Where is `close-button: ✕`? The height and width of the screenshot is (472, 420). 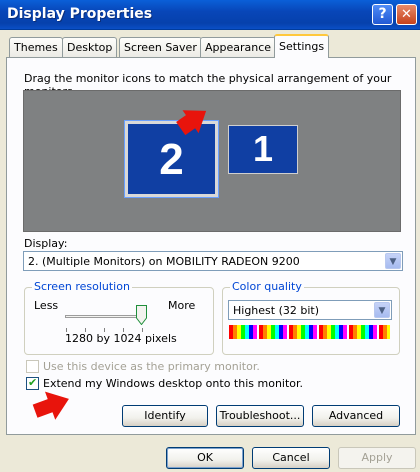 close-button: ✕ is located at coordinates (406, 14).